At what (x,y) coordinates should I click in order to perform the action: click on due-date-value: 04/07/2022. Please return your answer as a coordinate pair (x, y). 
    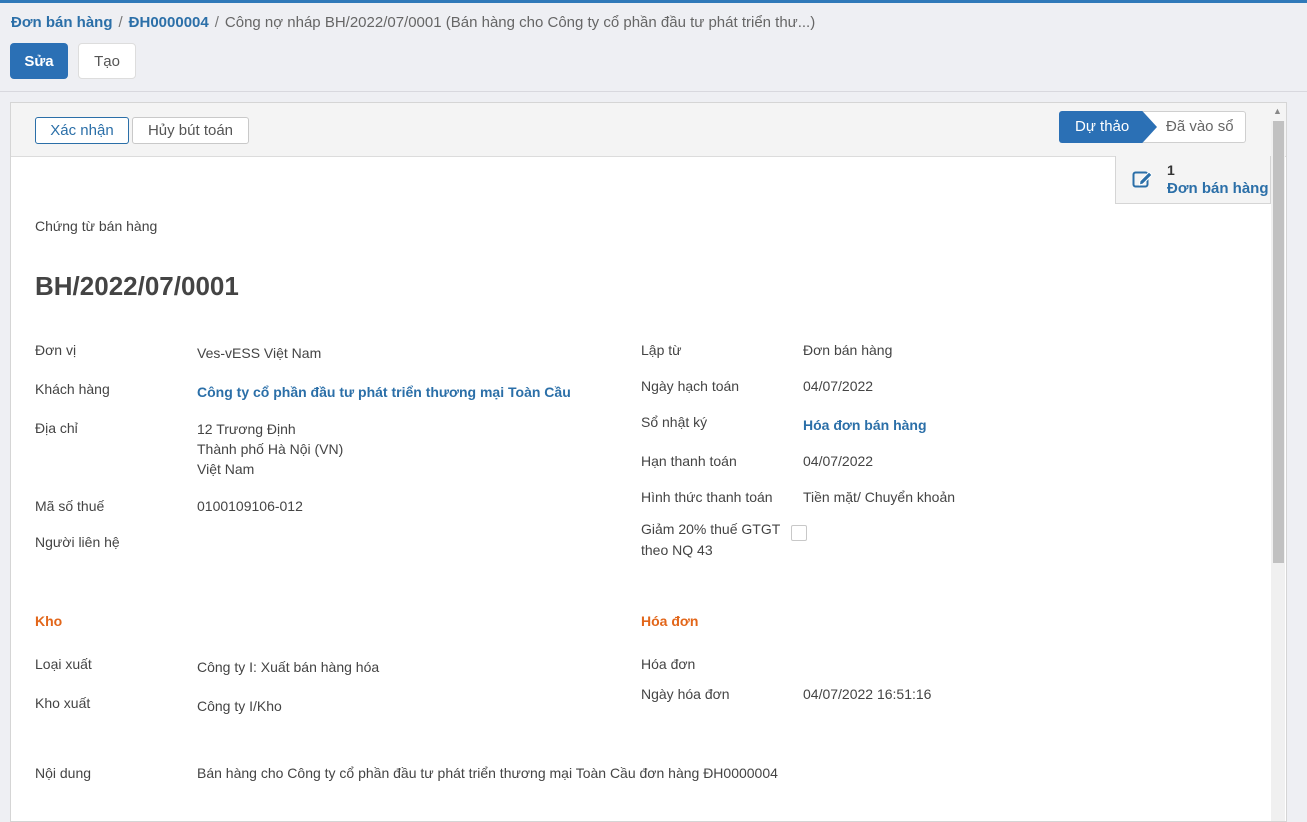
    Looking at the image, I should click on (838, 461).